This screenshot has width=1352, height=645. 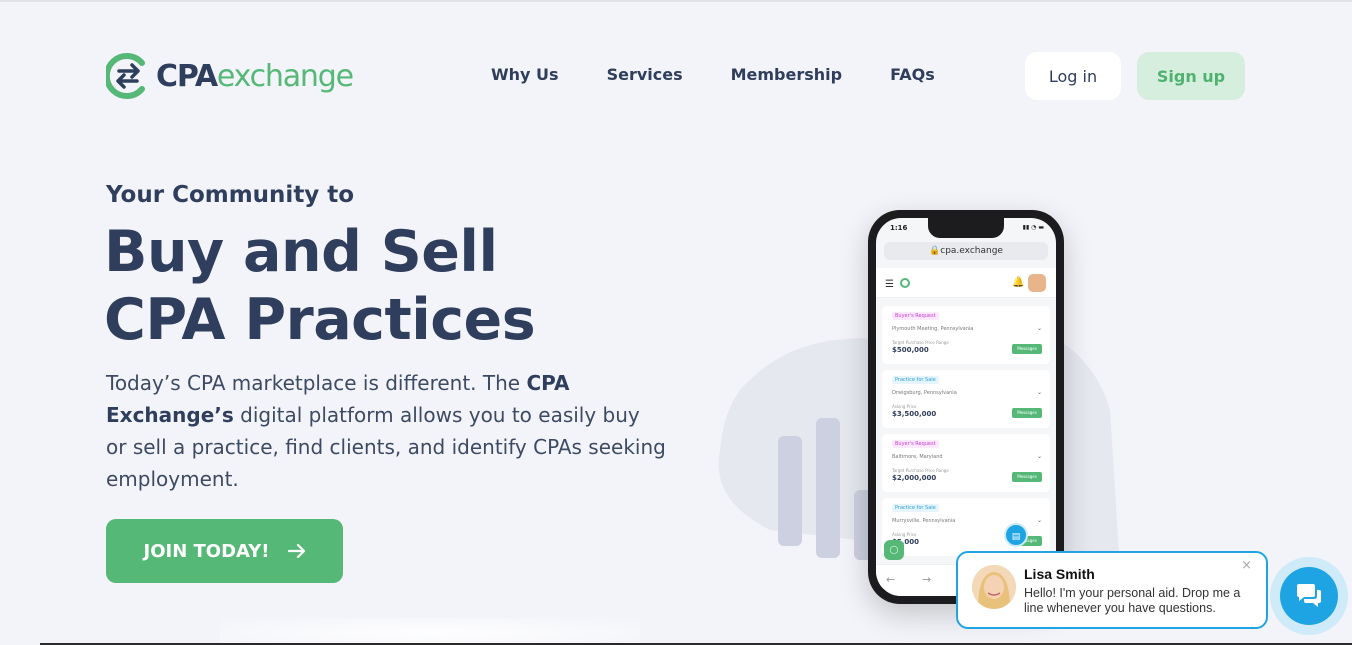 What do you see at coordinates (1191, 76) in the screenshot?
I see `signup-button: Sign up` at bounding box center [1191, 76].